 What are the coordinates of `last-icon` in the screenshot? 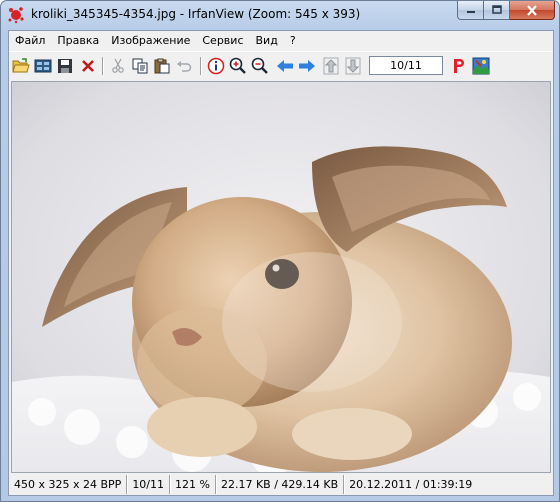 It's located at (353, 66).